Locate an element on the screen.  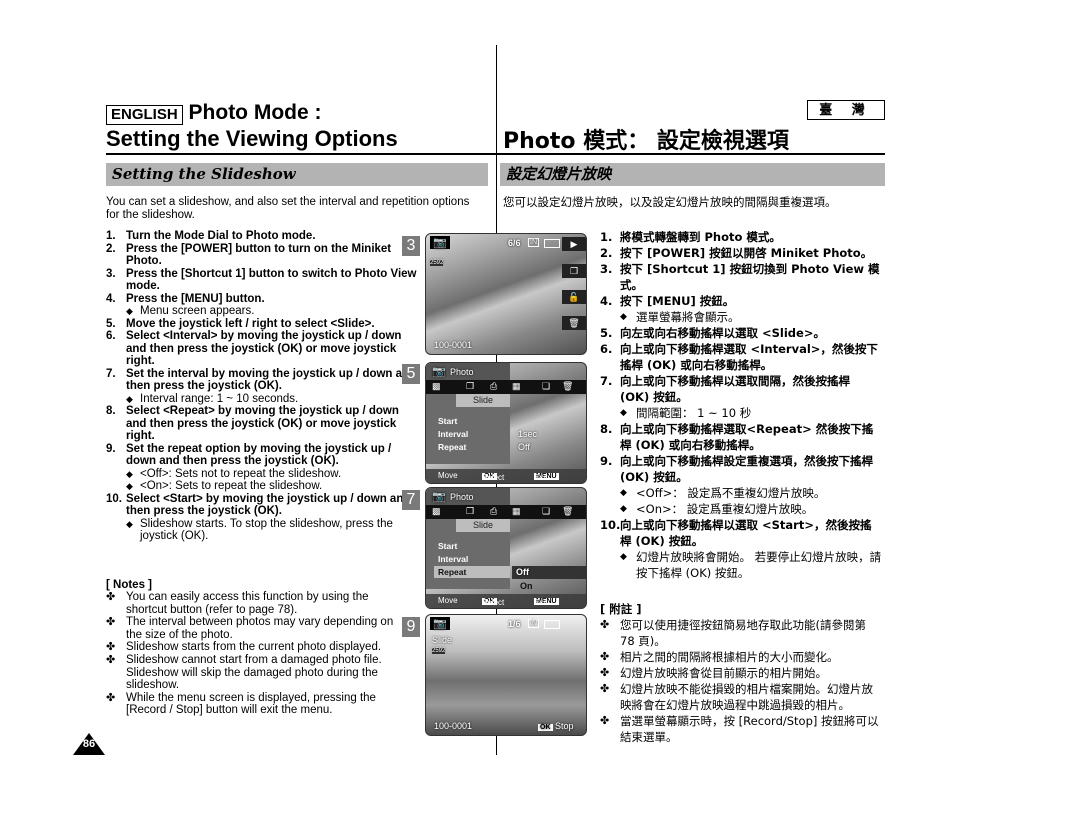
step-item: 4. Press the [MENU] button. is located at coordinates (262, 299).